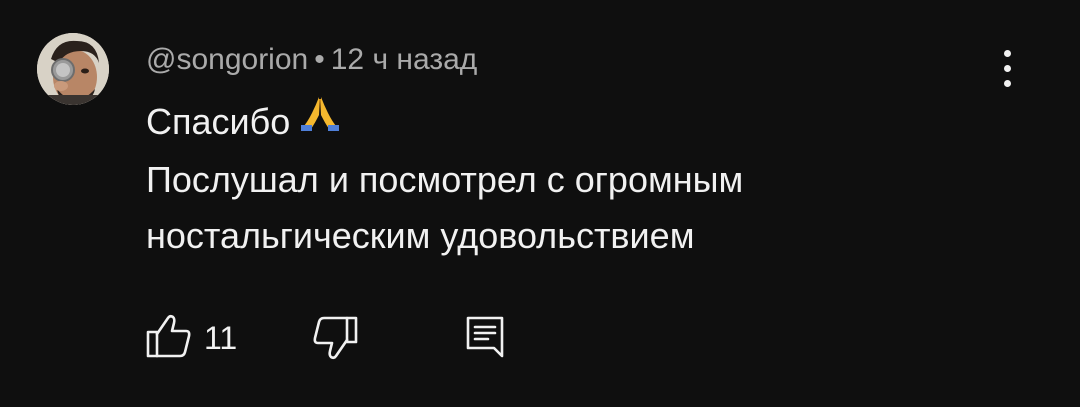 The width and height of the screenshot is (1080, 407). I want to click on thumb-down-icon, so click(335, 338).